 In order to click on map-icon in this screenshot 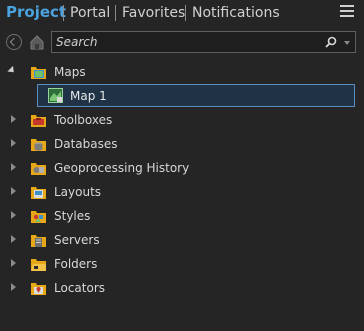, I will do `click(55, 95)`.